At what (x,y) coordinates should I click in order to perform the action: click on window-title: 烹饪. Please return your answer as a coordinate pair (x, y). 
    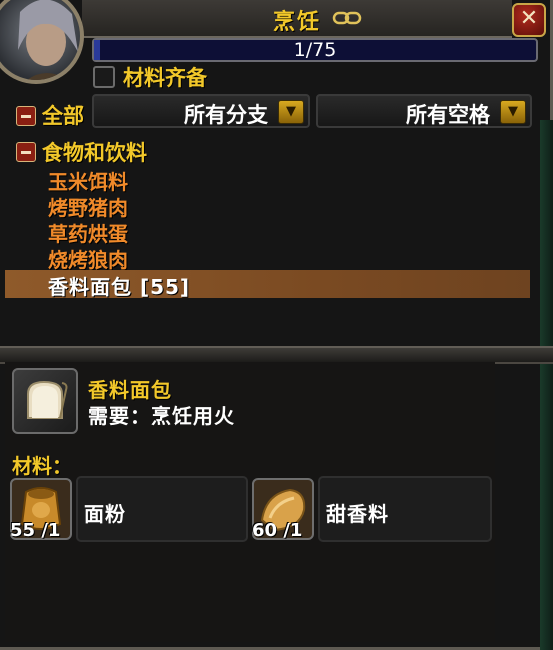
    Looking at the image, I should click on (296, 22).